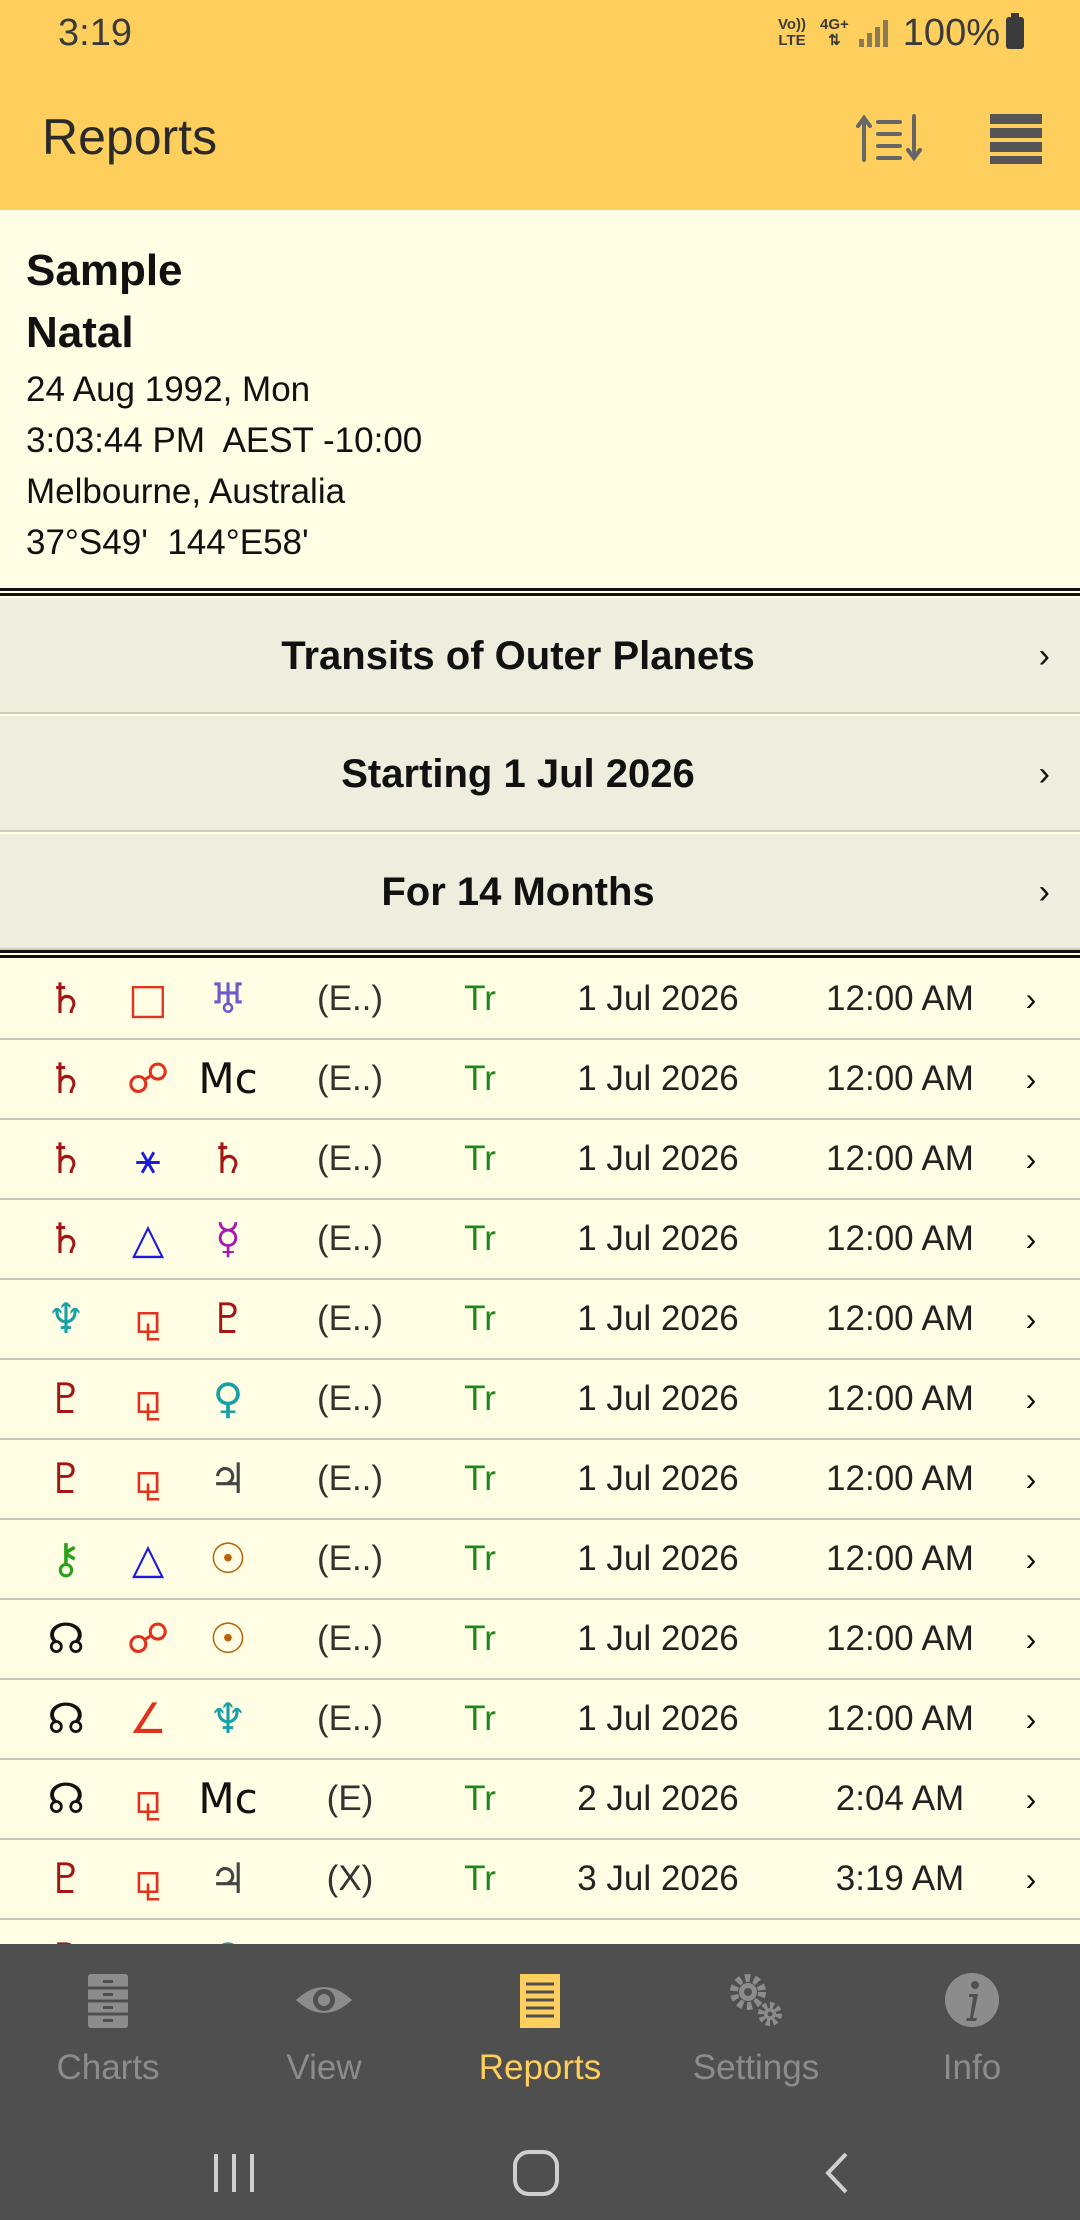  I want to click on recent-apps-button, so click(234, 2174).